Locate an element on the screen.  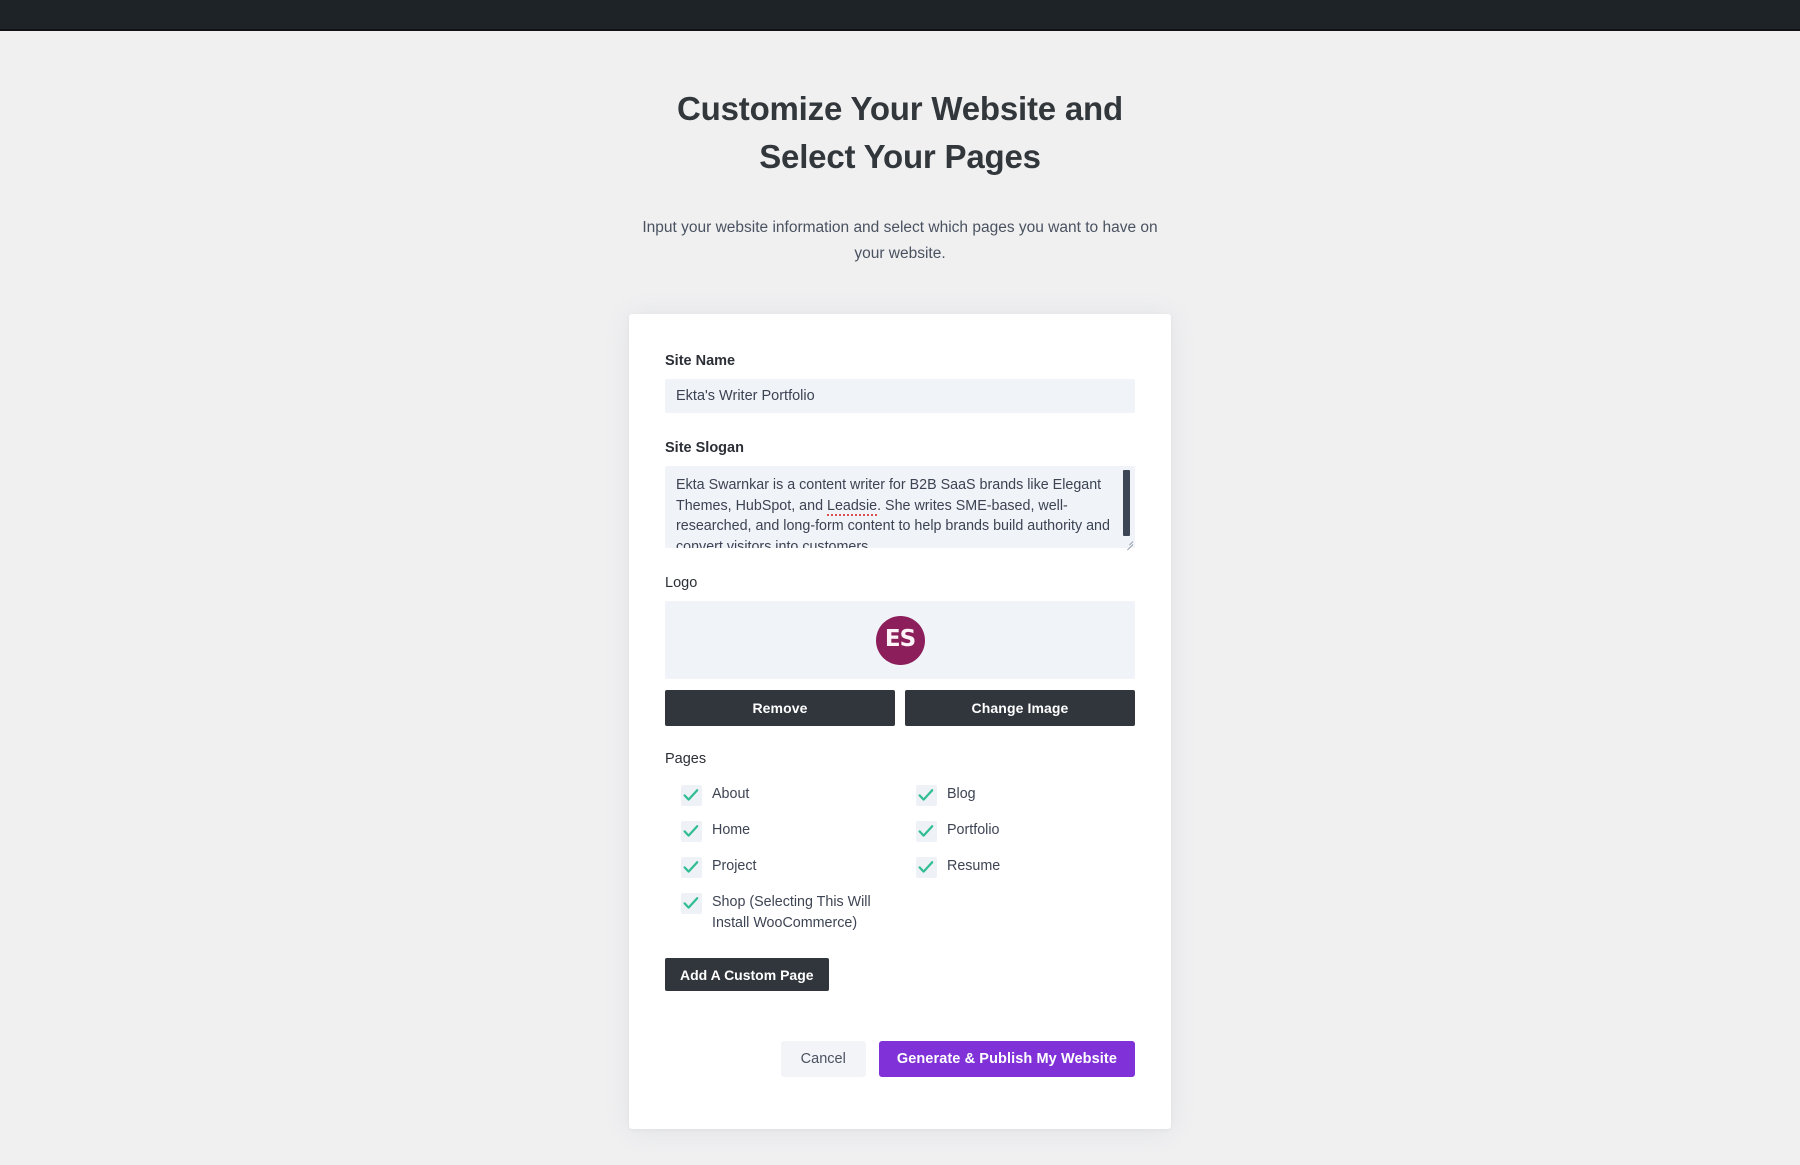
logo-field-group: Logo ES Remove Change Image is located at coordinates (900, 650).